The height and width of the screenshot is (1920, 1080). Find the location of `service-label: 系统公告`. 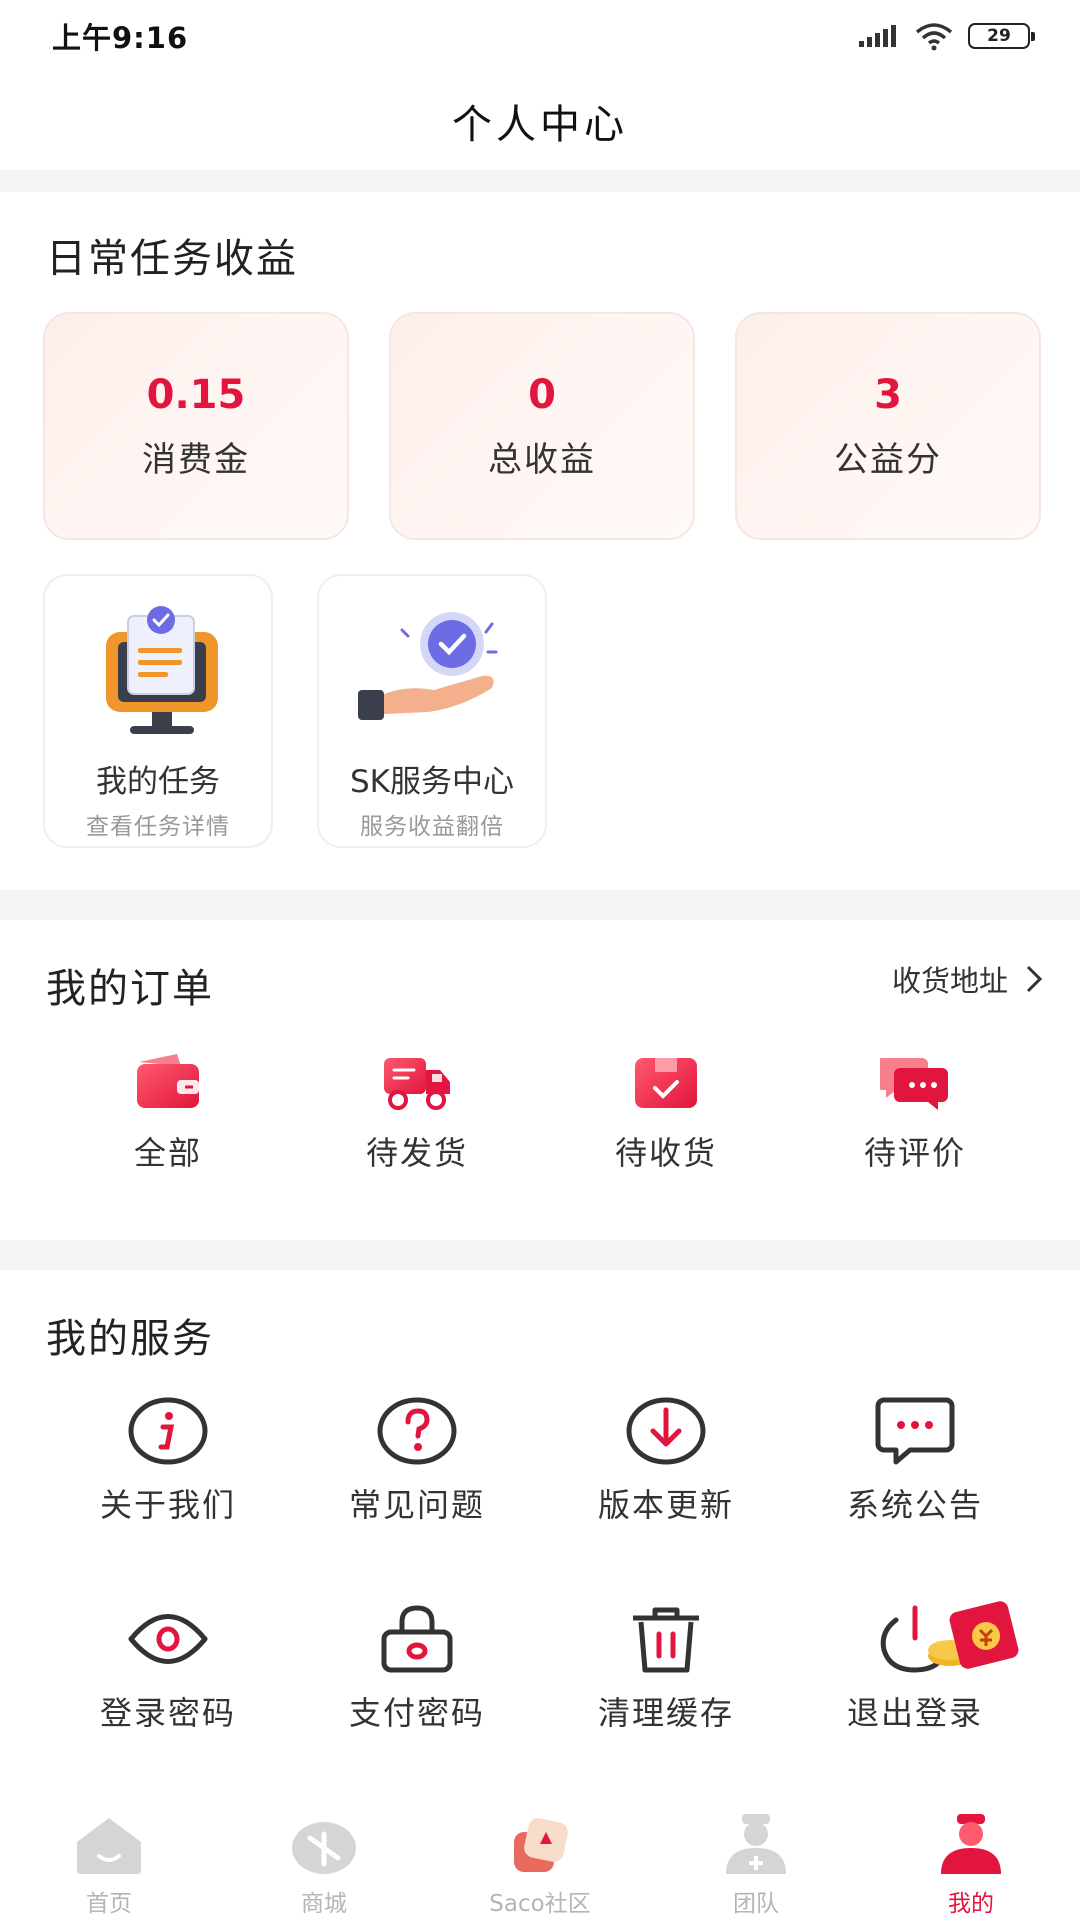

service-label: 系统公告 is located at coordinates (914, 1505).